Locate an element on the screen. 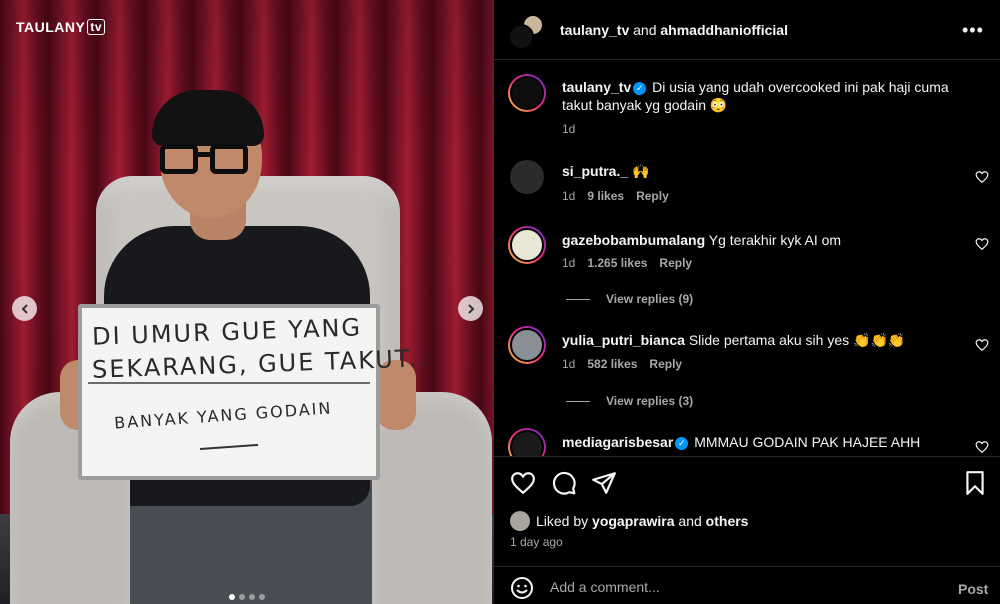 The image size is (1000, 604). comment-text: MMMAU GODAIN PAK HAJEE AHH is located at coordinates (807, 442).